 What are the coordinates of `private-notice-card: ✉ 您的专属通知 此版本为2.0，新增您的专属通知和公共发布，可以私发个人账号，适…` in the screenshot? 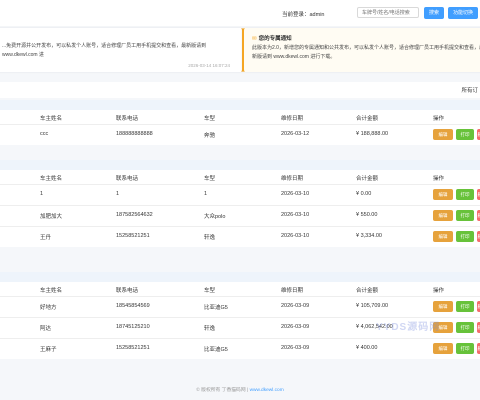 It's located at (361, 50).